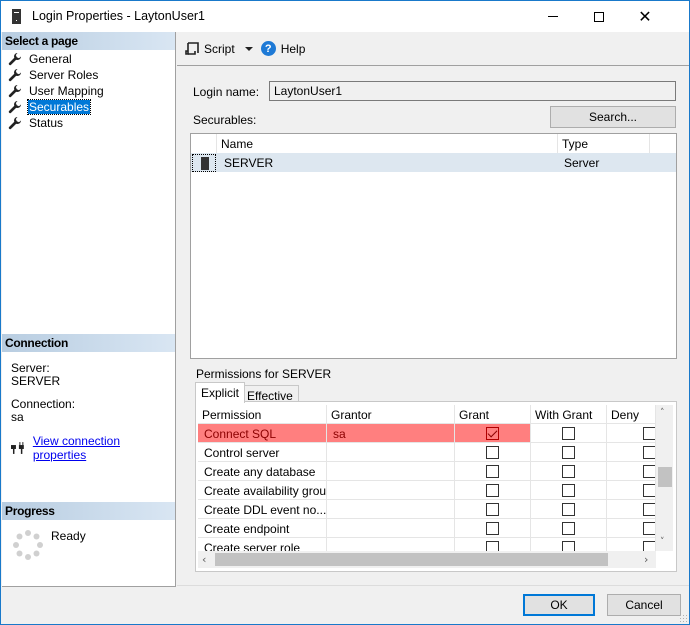  I want to click on permissions-horizontal-scrollbar: ‹ ›, so click(427, 559).